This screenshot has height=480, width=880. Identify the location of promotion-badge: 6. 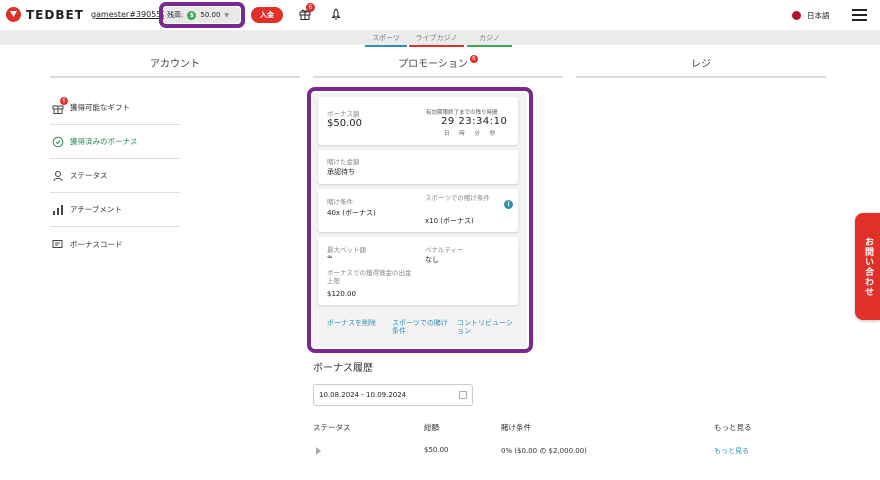
(473, 59).